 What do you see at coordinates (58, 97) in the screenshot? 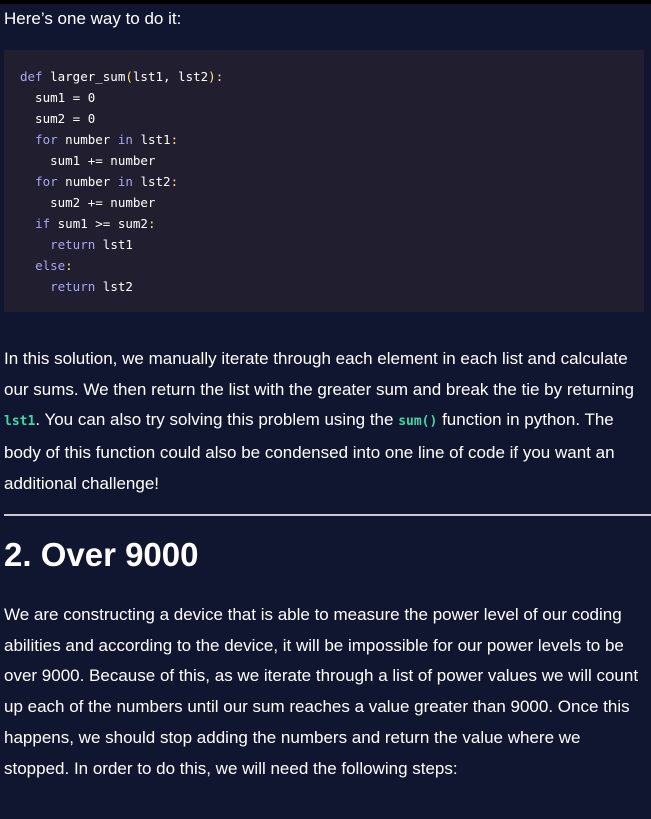
I see `code-token: sum1 = 0` at bounding box center [58, 97].